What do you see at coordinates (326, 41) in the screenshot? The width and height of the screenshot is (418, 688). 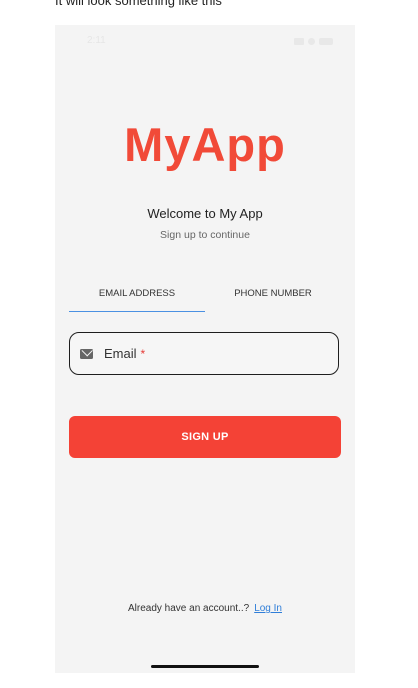 I see `battery-icon` at bounding box center [326, 41].